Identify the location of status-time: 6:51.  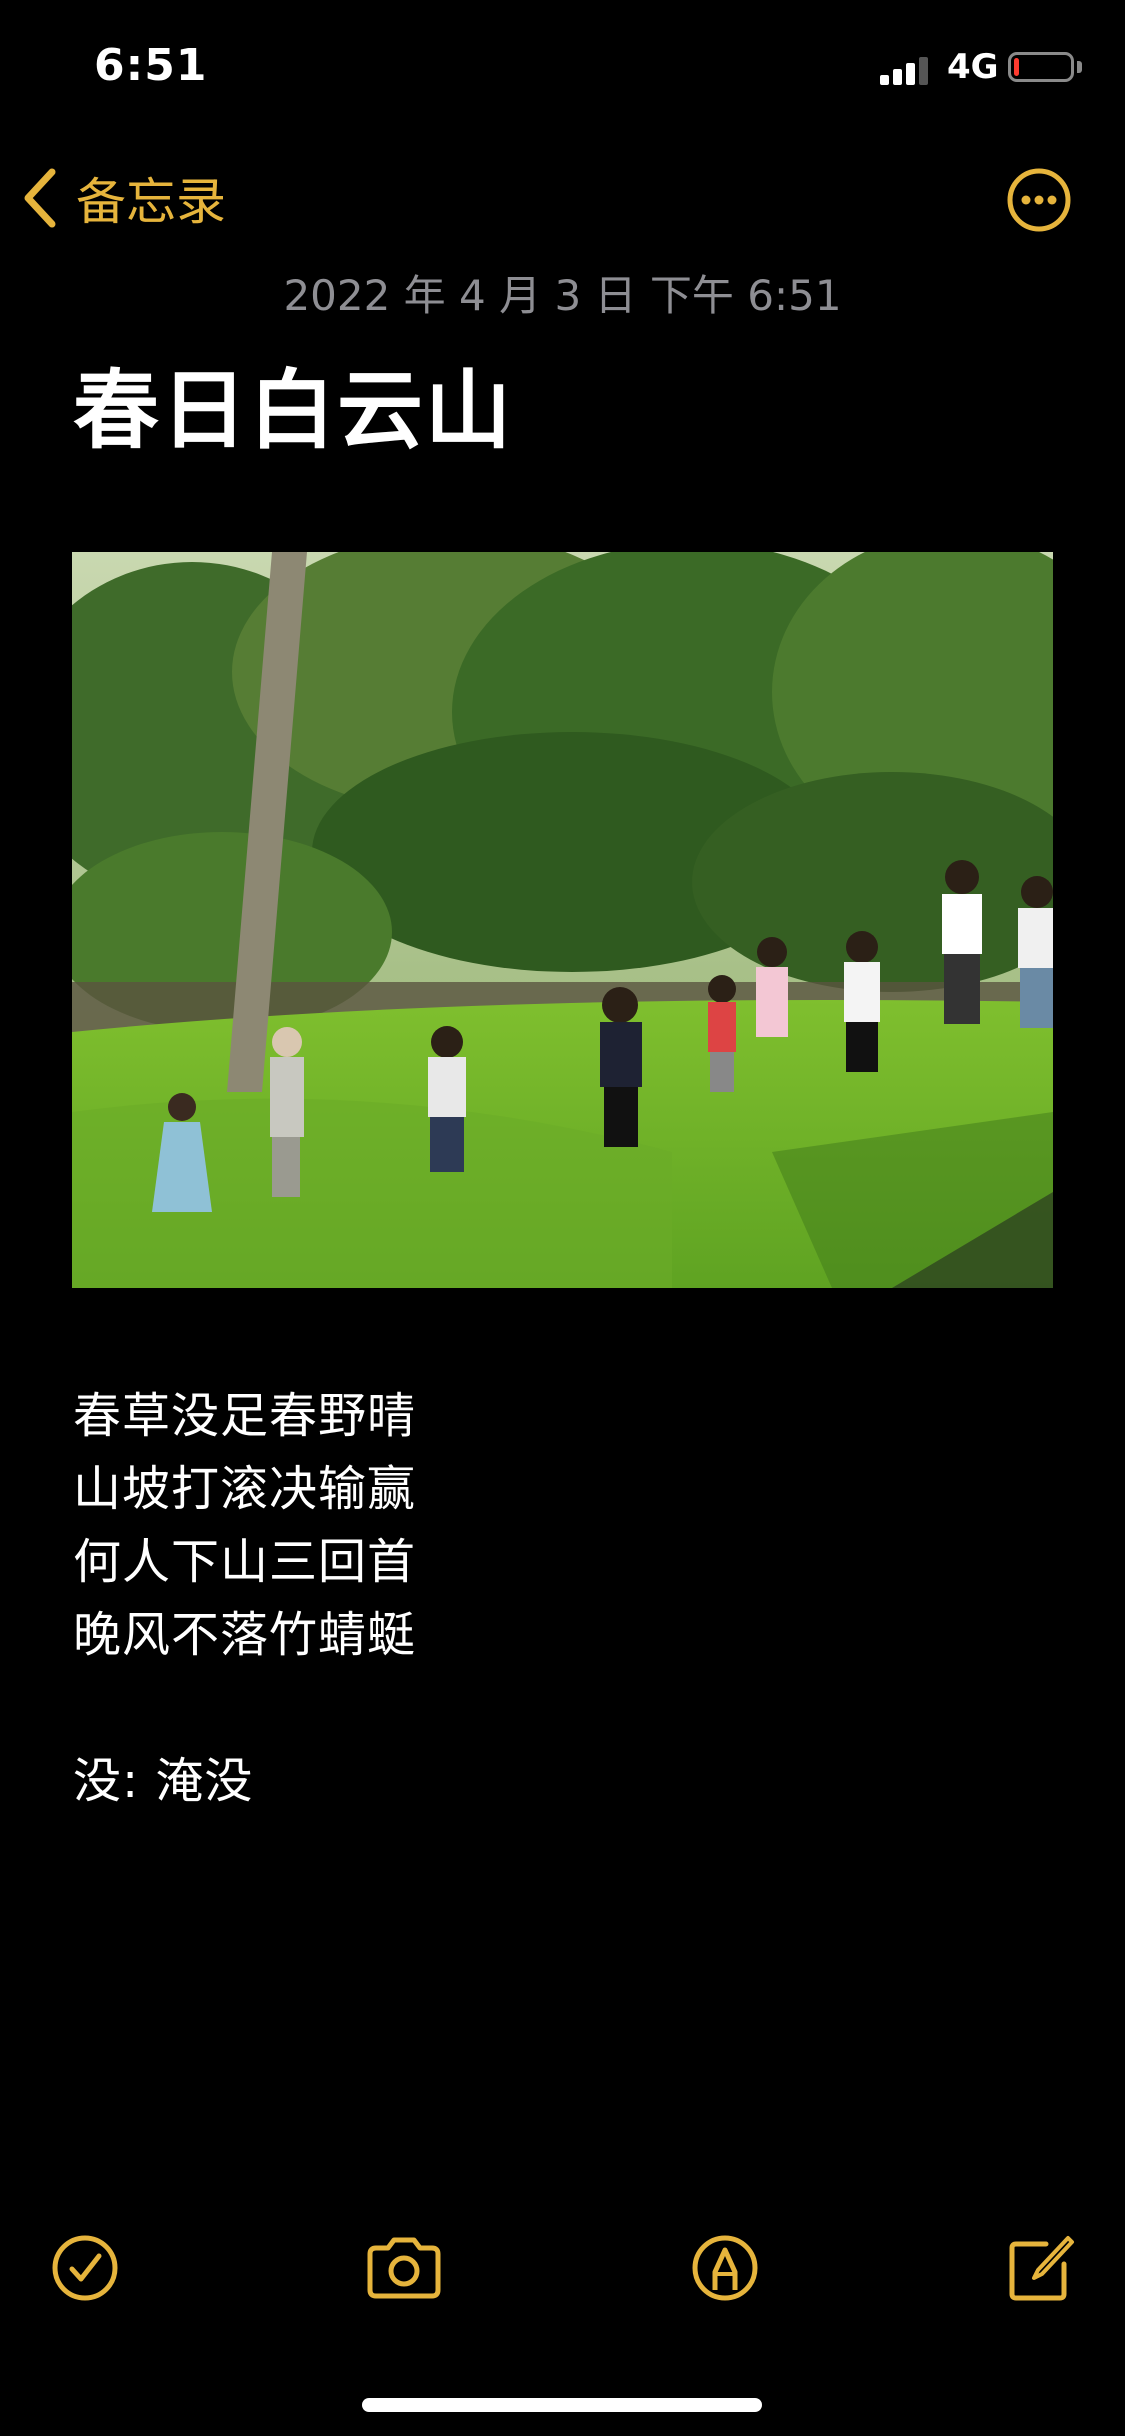
(151, 65).